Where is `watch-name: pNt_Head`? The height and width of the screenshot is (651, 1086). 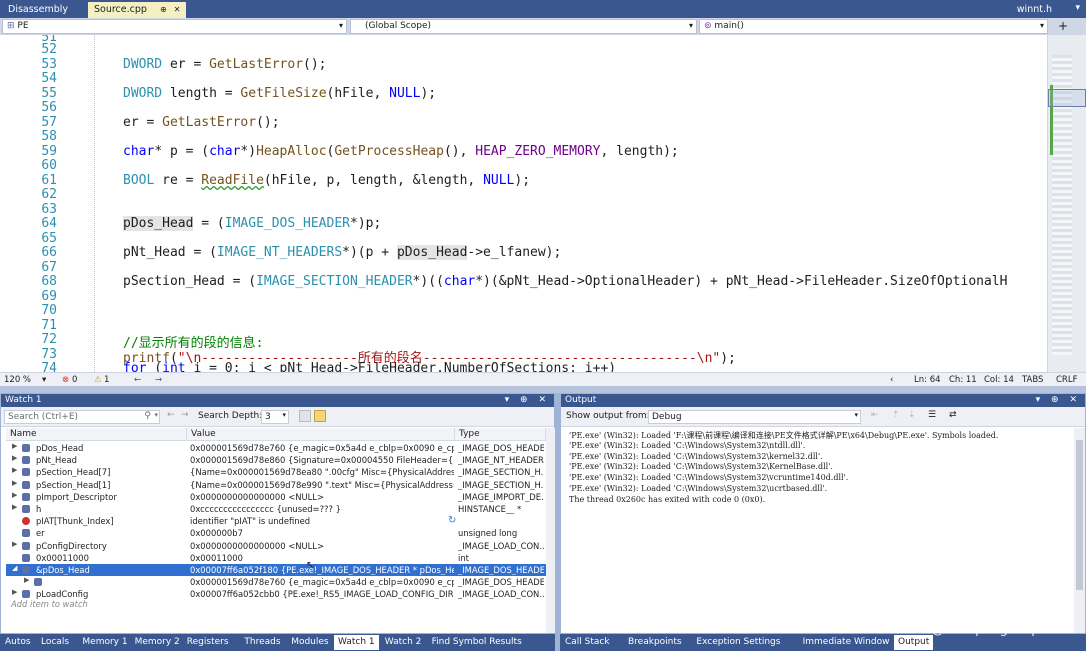
watch-name: pNt_Head is located at coordinates (111, 460).